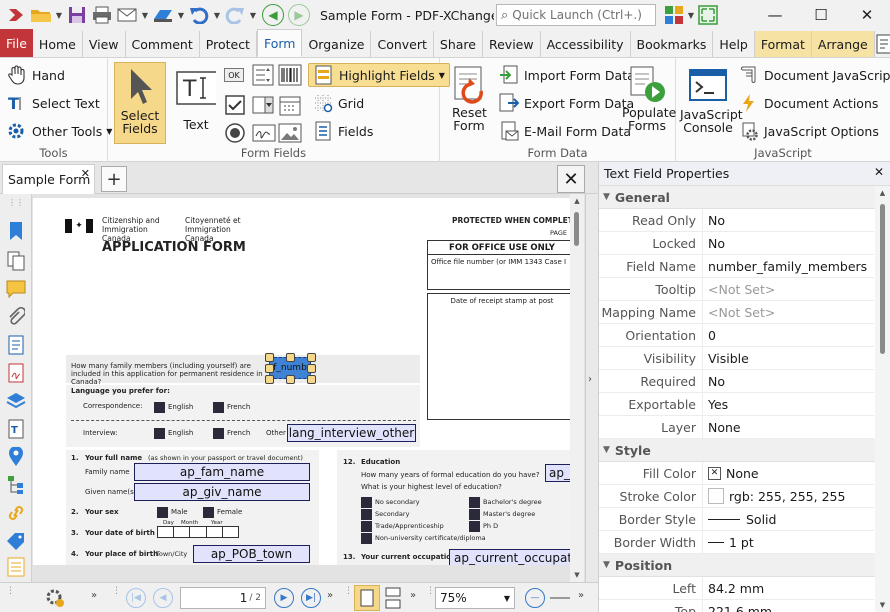 The height and width of the screenshot is (612, 890). What do you see at coordinates (16, 373) in the screenshot?
I see `signatures-icon` at bounding box center [16, 373].